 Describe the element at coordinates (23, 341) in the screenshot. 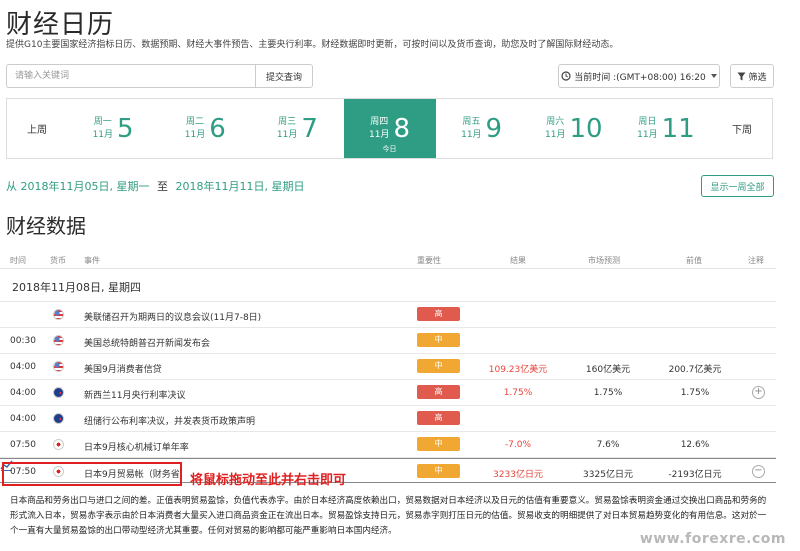

I see `row-time: 00:30` at that location.